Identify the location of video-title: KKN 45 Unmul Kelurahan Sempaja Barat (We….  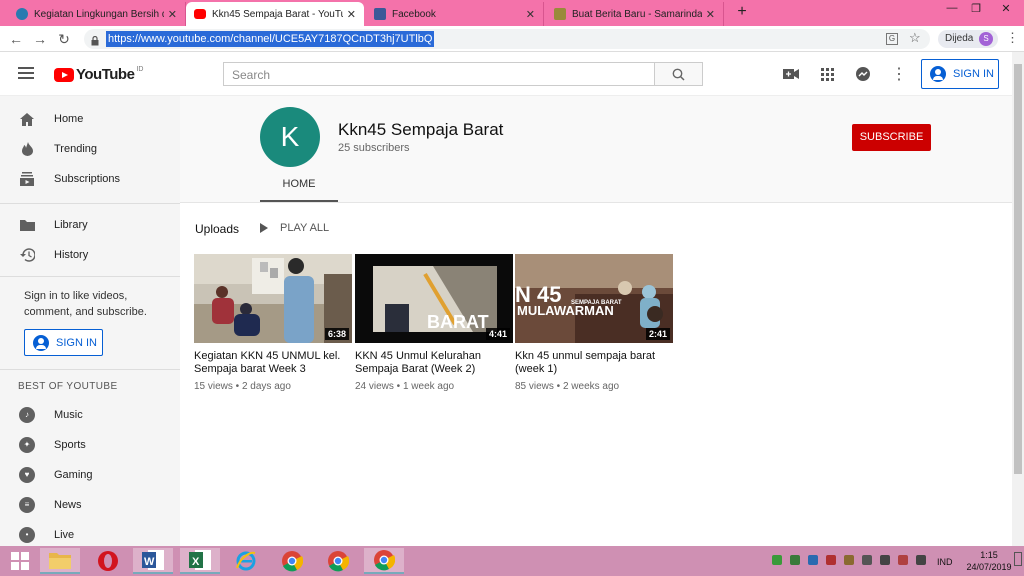
(434, 363).